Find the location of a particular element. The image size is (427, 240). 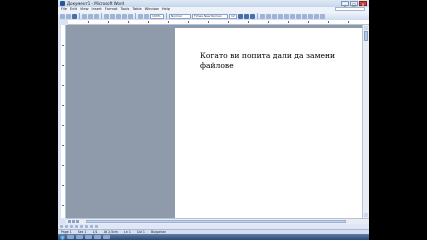

rectangle-icon is located at coordinates (86, 226).